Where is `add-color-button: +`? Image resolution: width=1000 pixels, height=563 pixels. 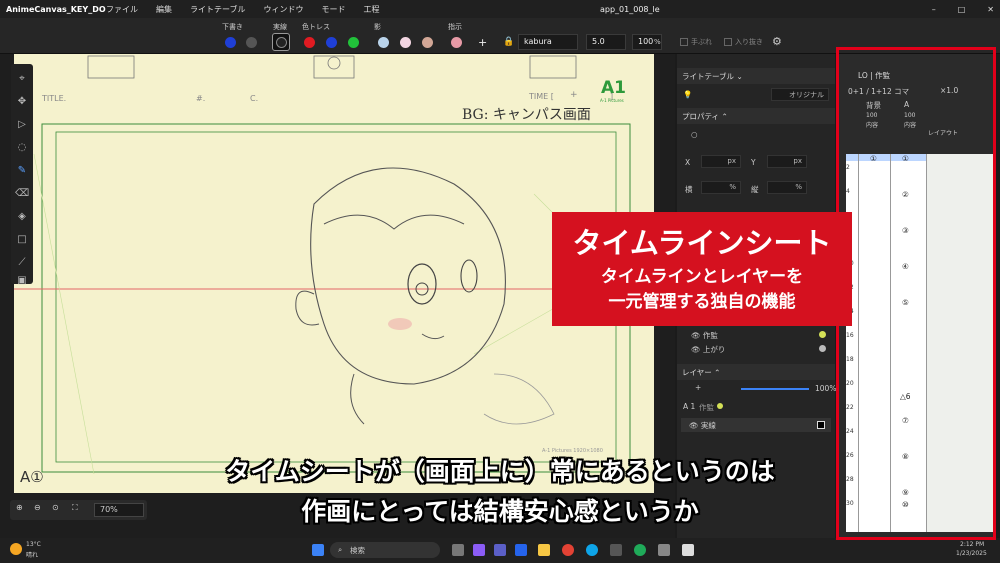 add-color-button: + is located at coordinates (482, 42).